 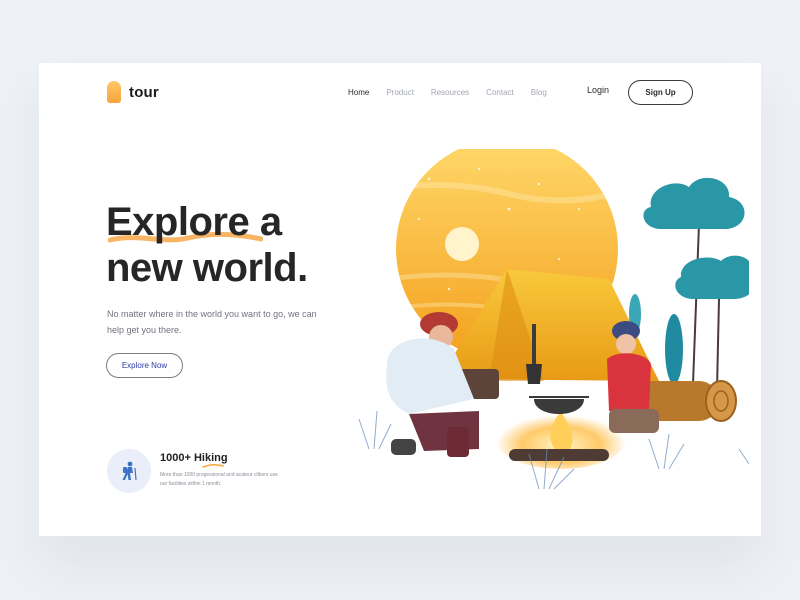 I want to click on hero-title-line-2: new world., so click(x=207, y=268).